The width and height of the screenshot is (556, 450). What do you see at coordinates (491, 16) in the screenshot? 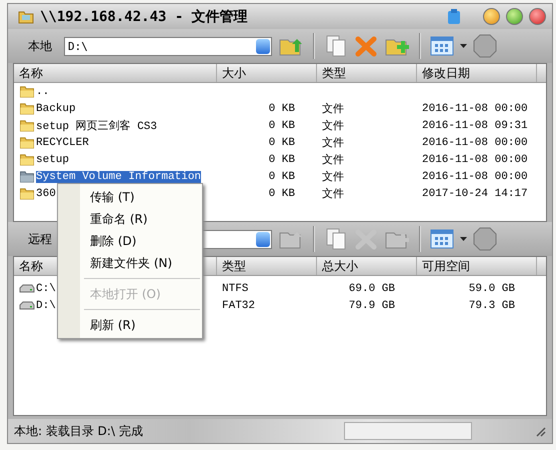
I see `minimize-button` at bounding box center [491, 16].